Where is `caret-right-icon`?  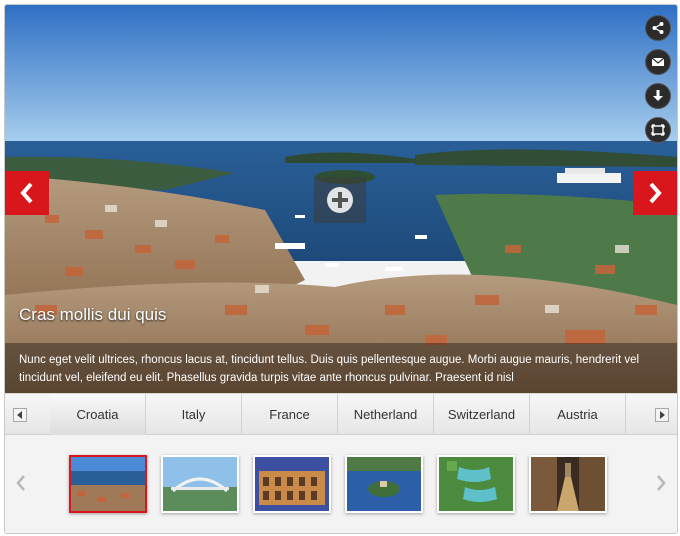 caret-right-icon is located at coordinates (662, 415).